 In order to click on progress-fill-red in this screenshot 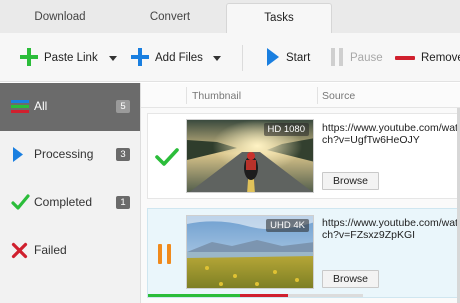, I will do `click(264, 295)`.